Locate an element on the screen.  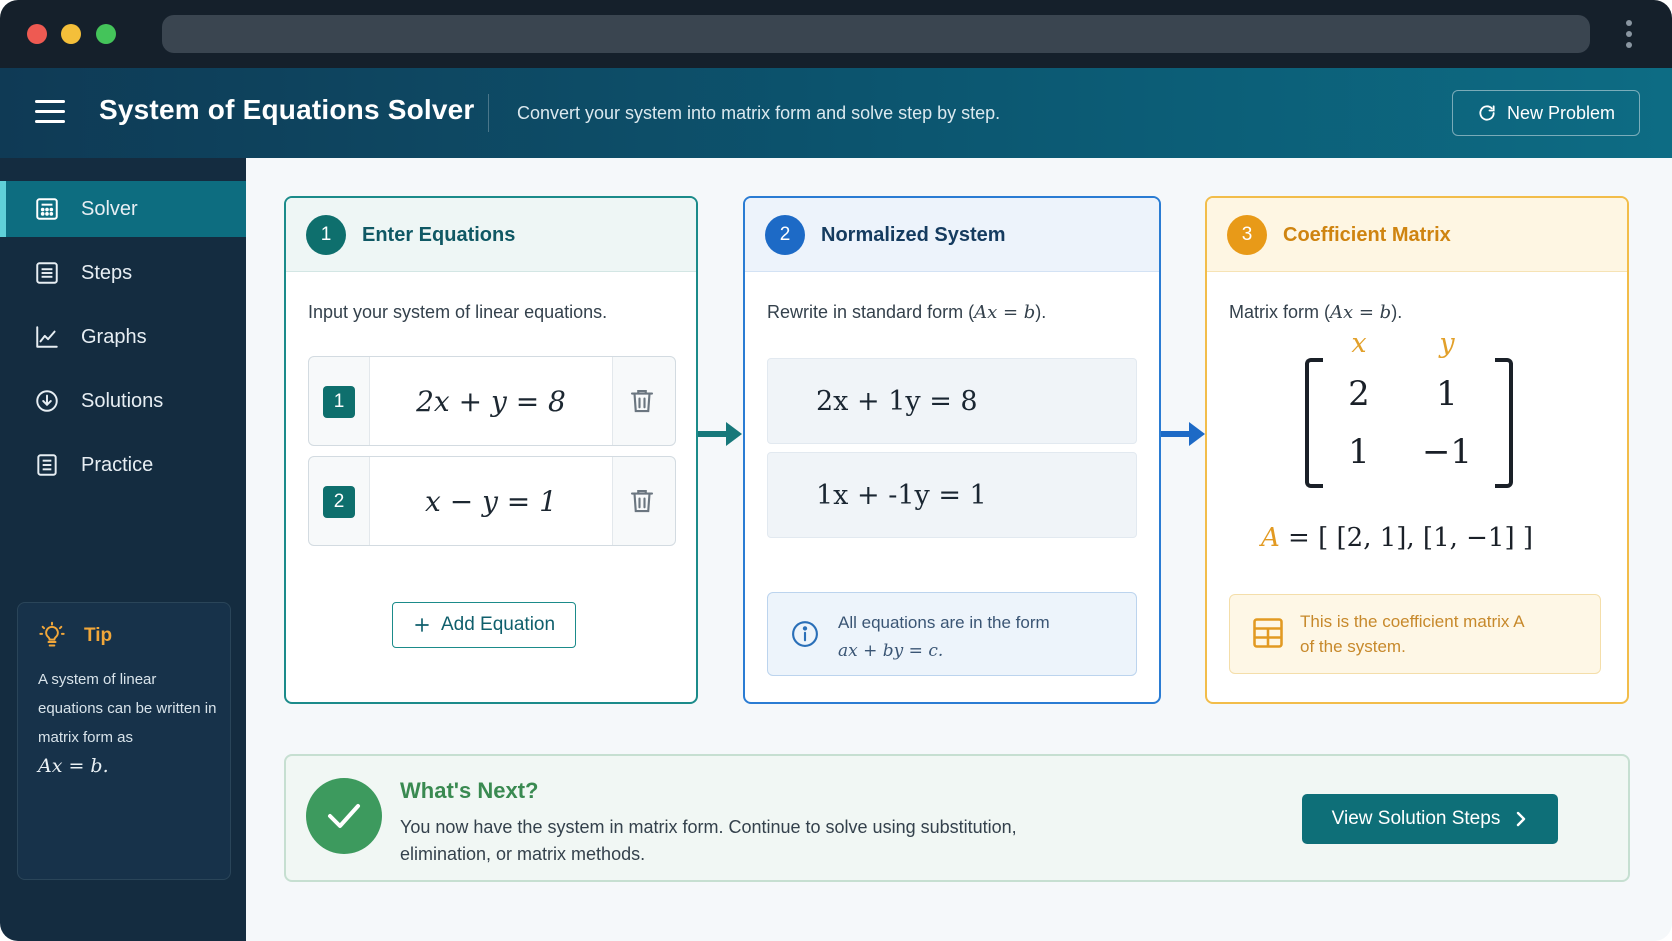
note-line: This is the coefficient matrix A is located at coordinates (1412, 621).